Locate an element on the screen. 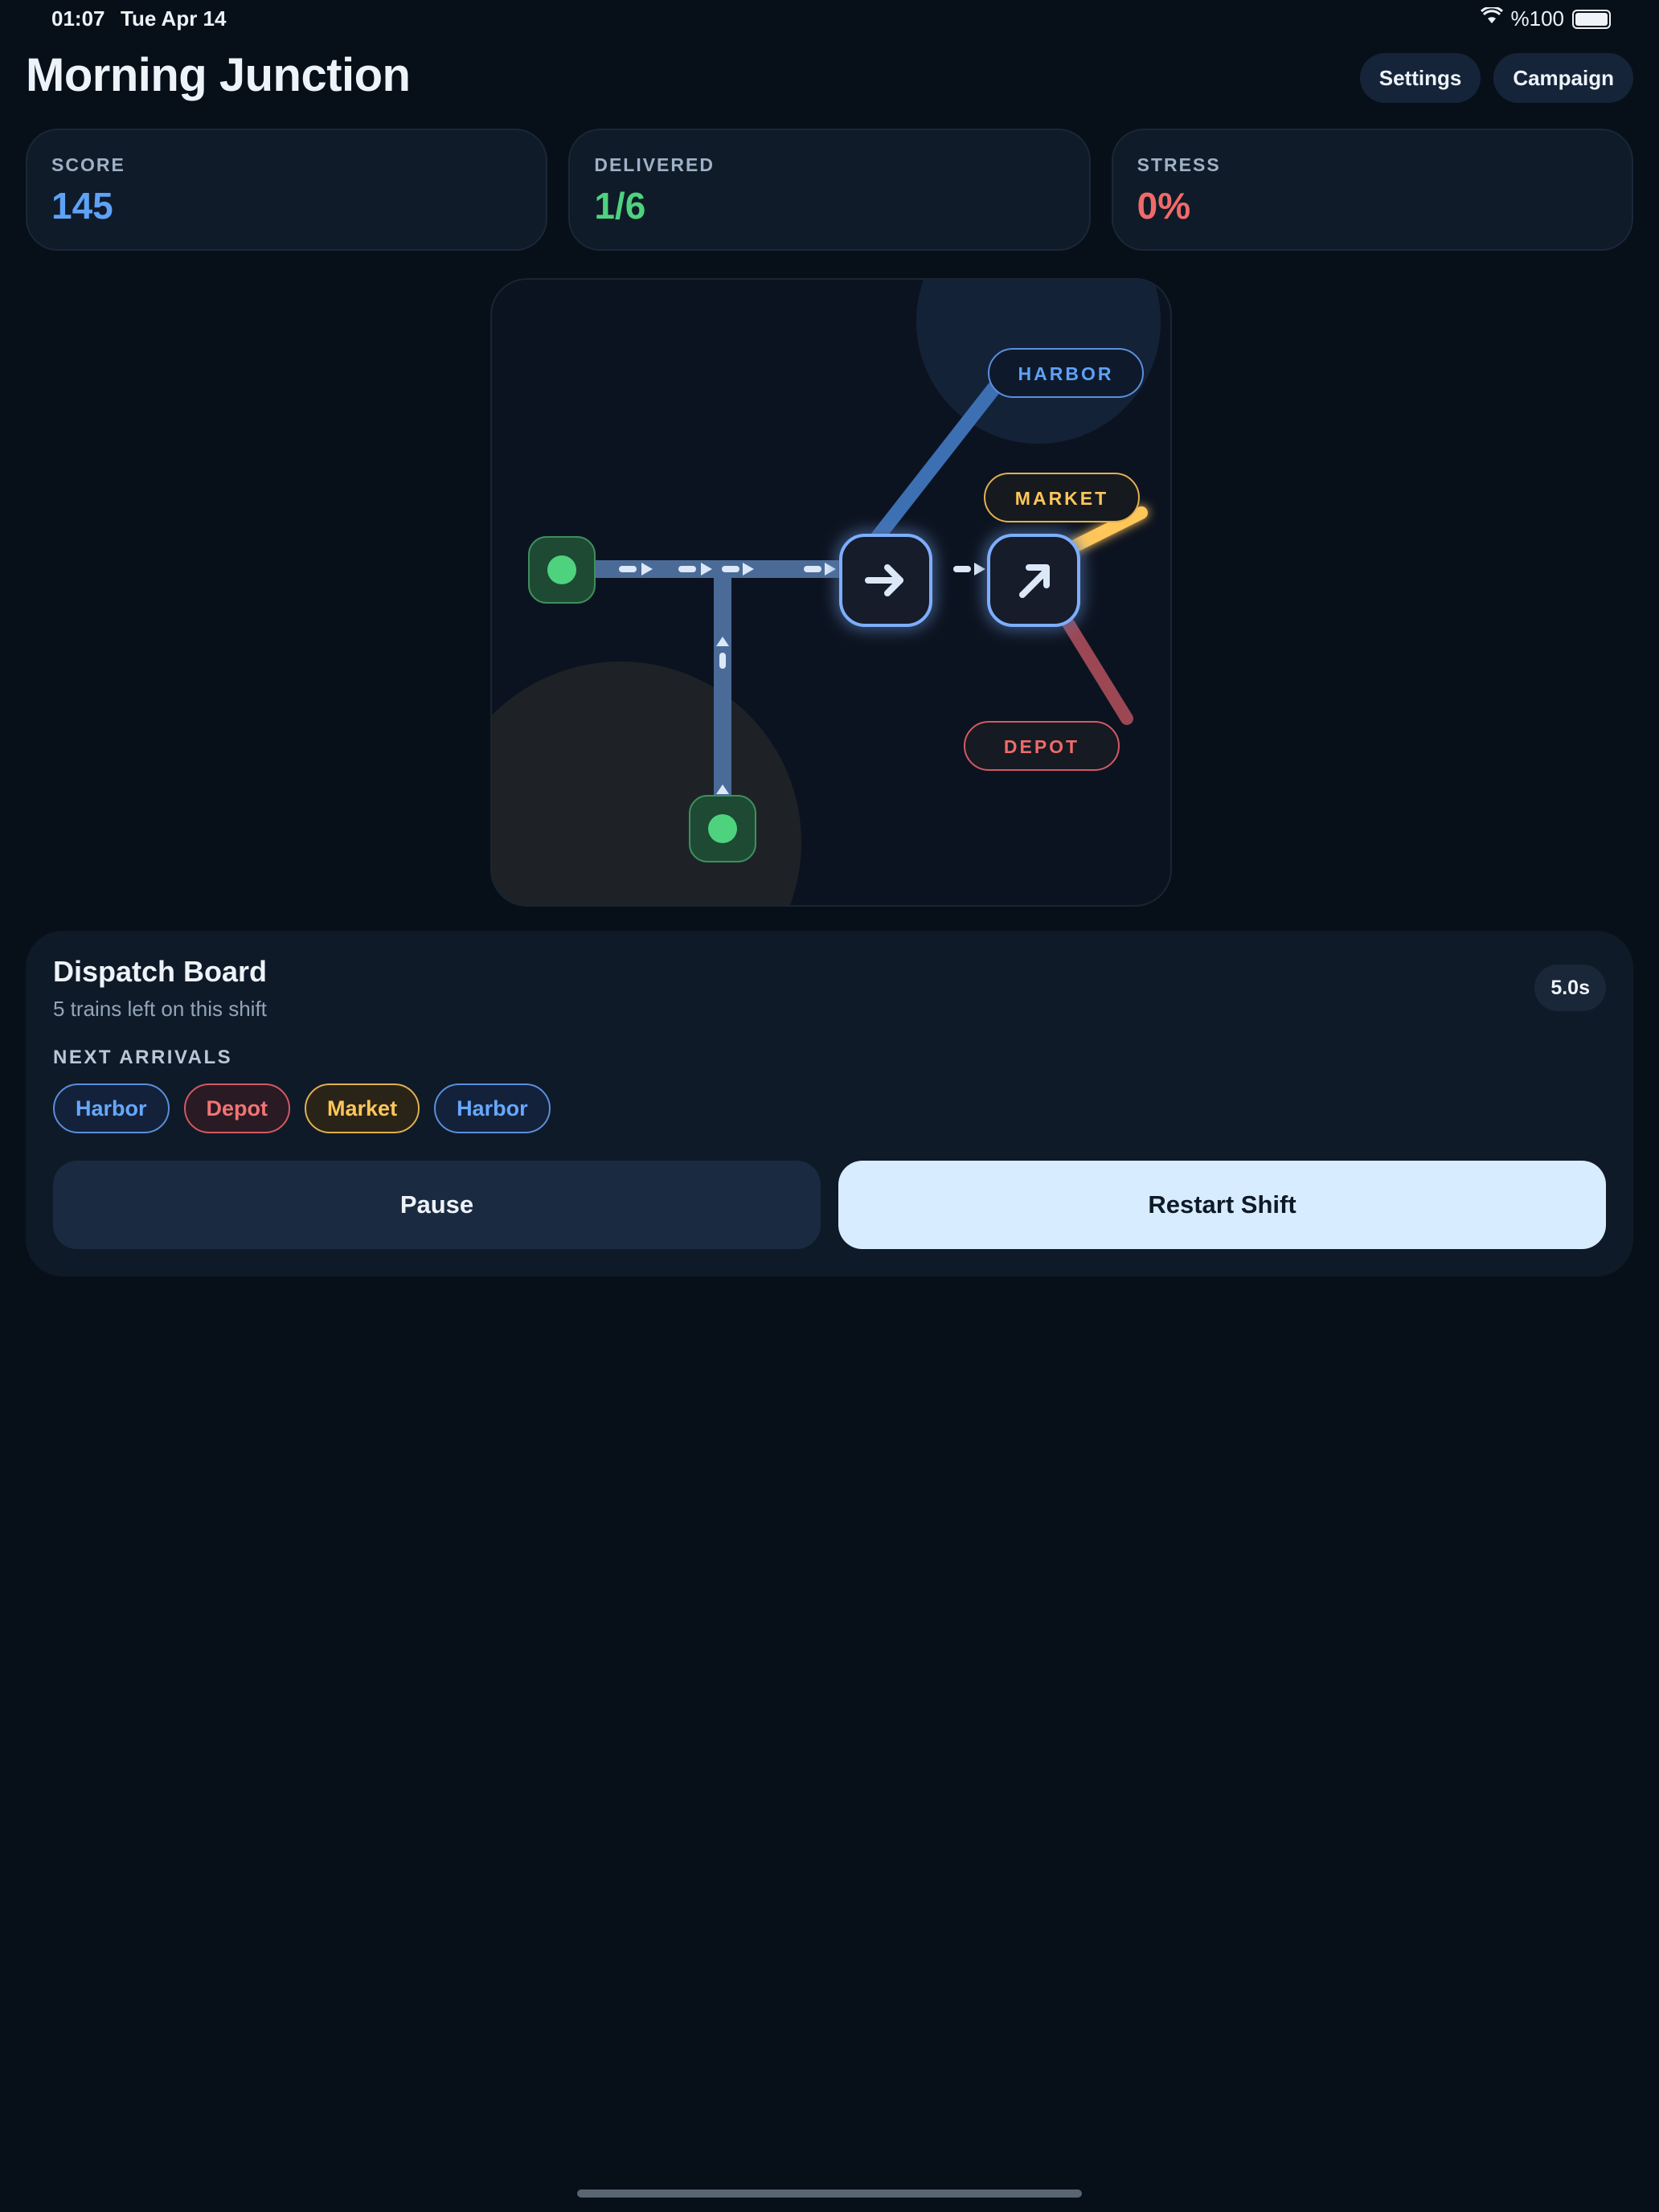 This screenshot has height=2212, width=1659. page-title: Morning Junction is located at coordinates (218, 75).